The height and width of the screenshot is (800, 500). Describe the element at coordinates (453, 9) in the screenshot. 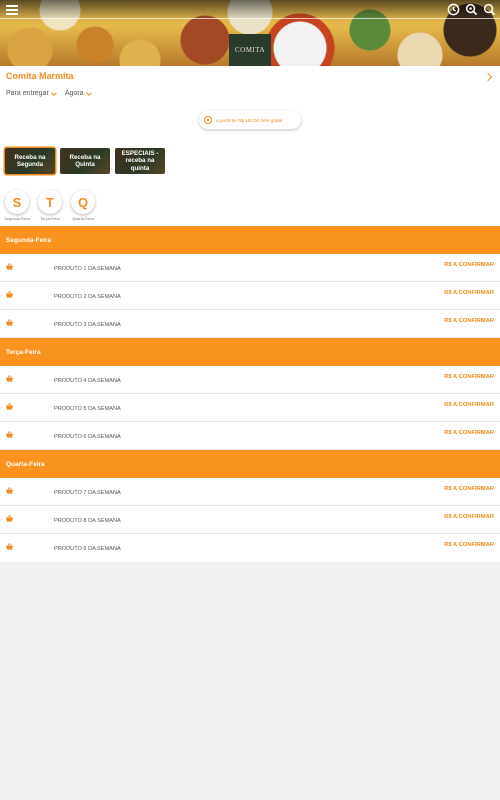

I see `clock-icon` at that location.